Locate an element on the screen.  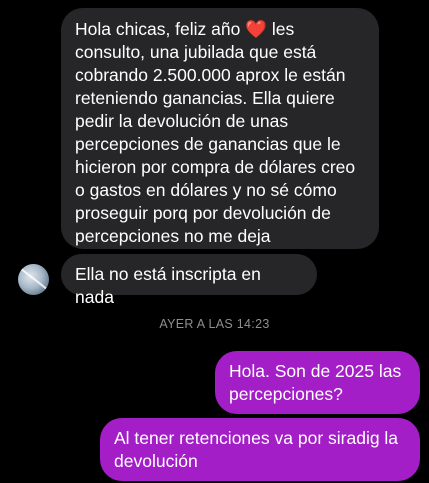
avatar is located at coordinates (33, 279).